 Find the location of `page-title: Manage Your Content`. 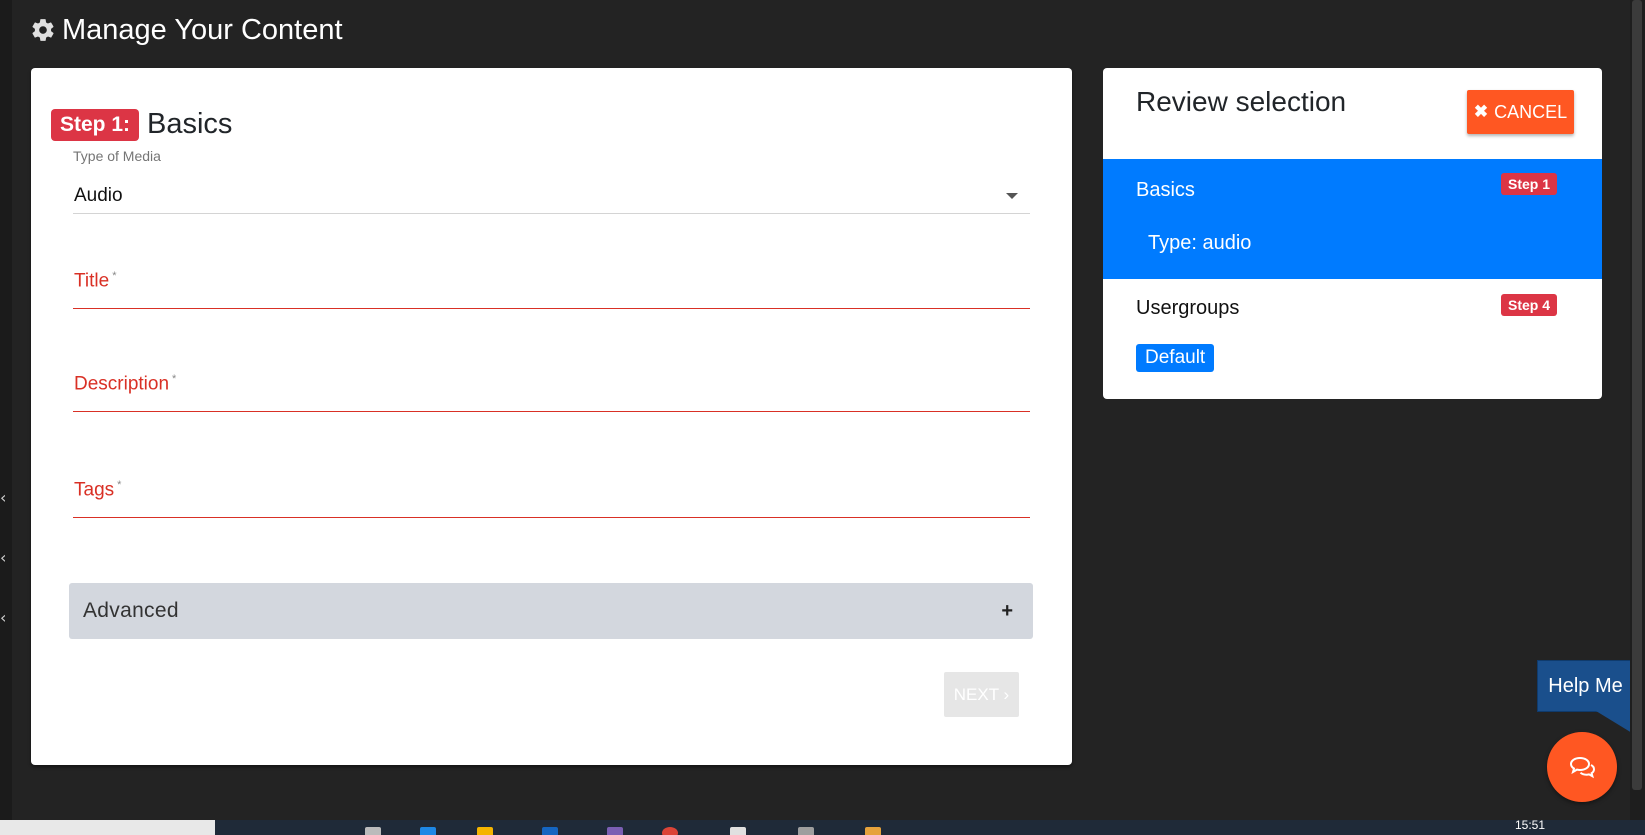

page-title: Manage Your Content is located at coordinates (186, 30).